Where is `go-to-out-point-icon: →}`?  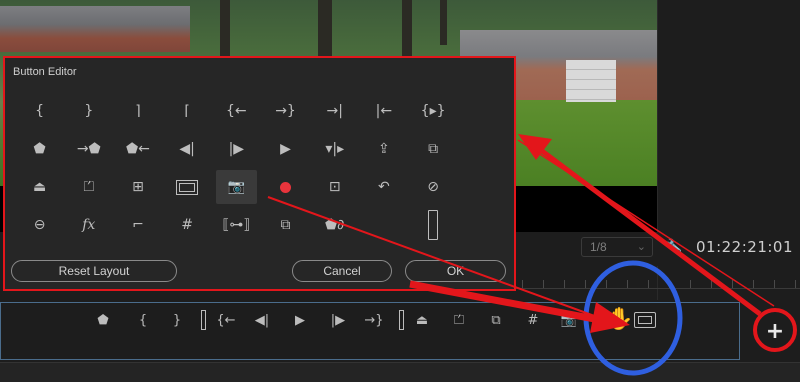
go-to-out-point-icon: →} is located at coordinates (285, 111).